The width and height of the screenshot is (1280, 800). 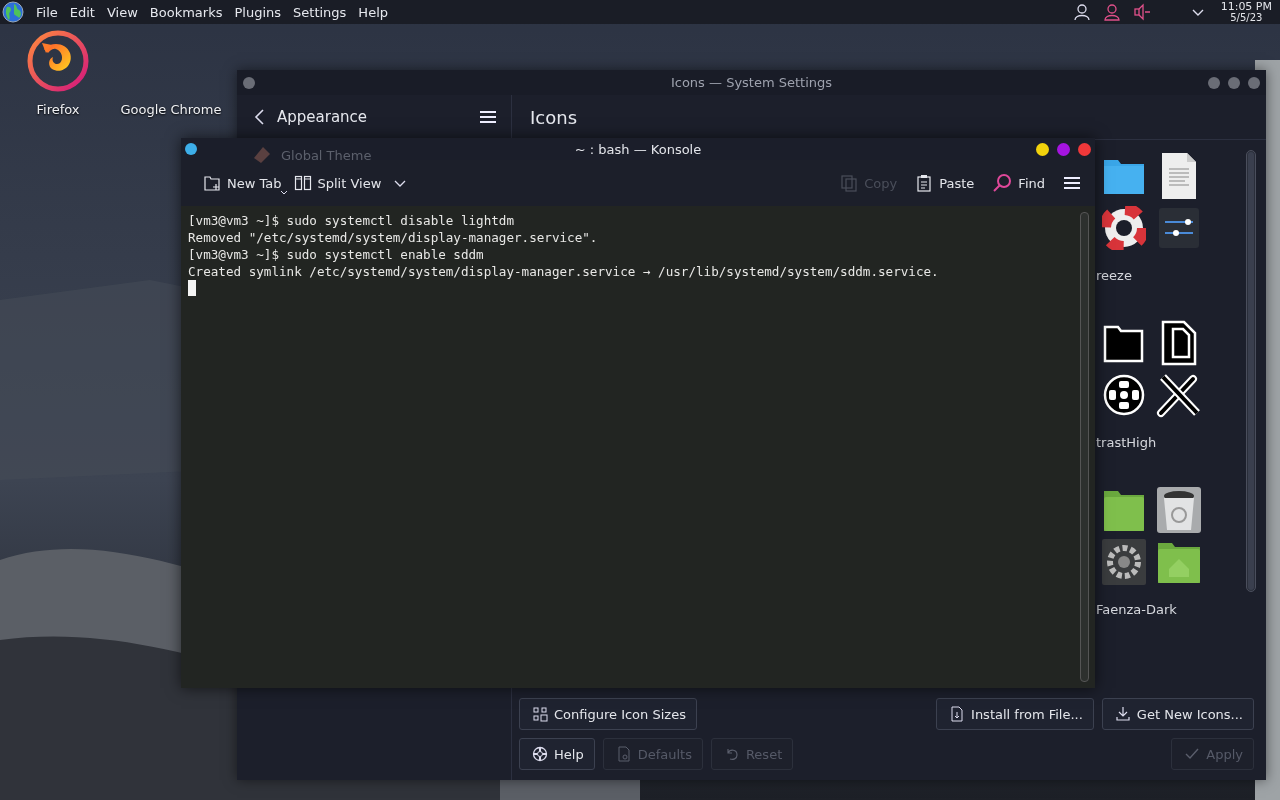 What do you see at coordinates (1151, 609) in the screenshot?
I see `theme-name: Faenza-Dark` at bounding box center [1151, 609].